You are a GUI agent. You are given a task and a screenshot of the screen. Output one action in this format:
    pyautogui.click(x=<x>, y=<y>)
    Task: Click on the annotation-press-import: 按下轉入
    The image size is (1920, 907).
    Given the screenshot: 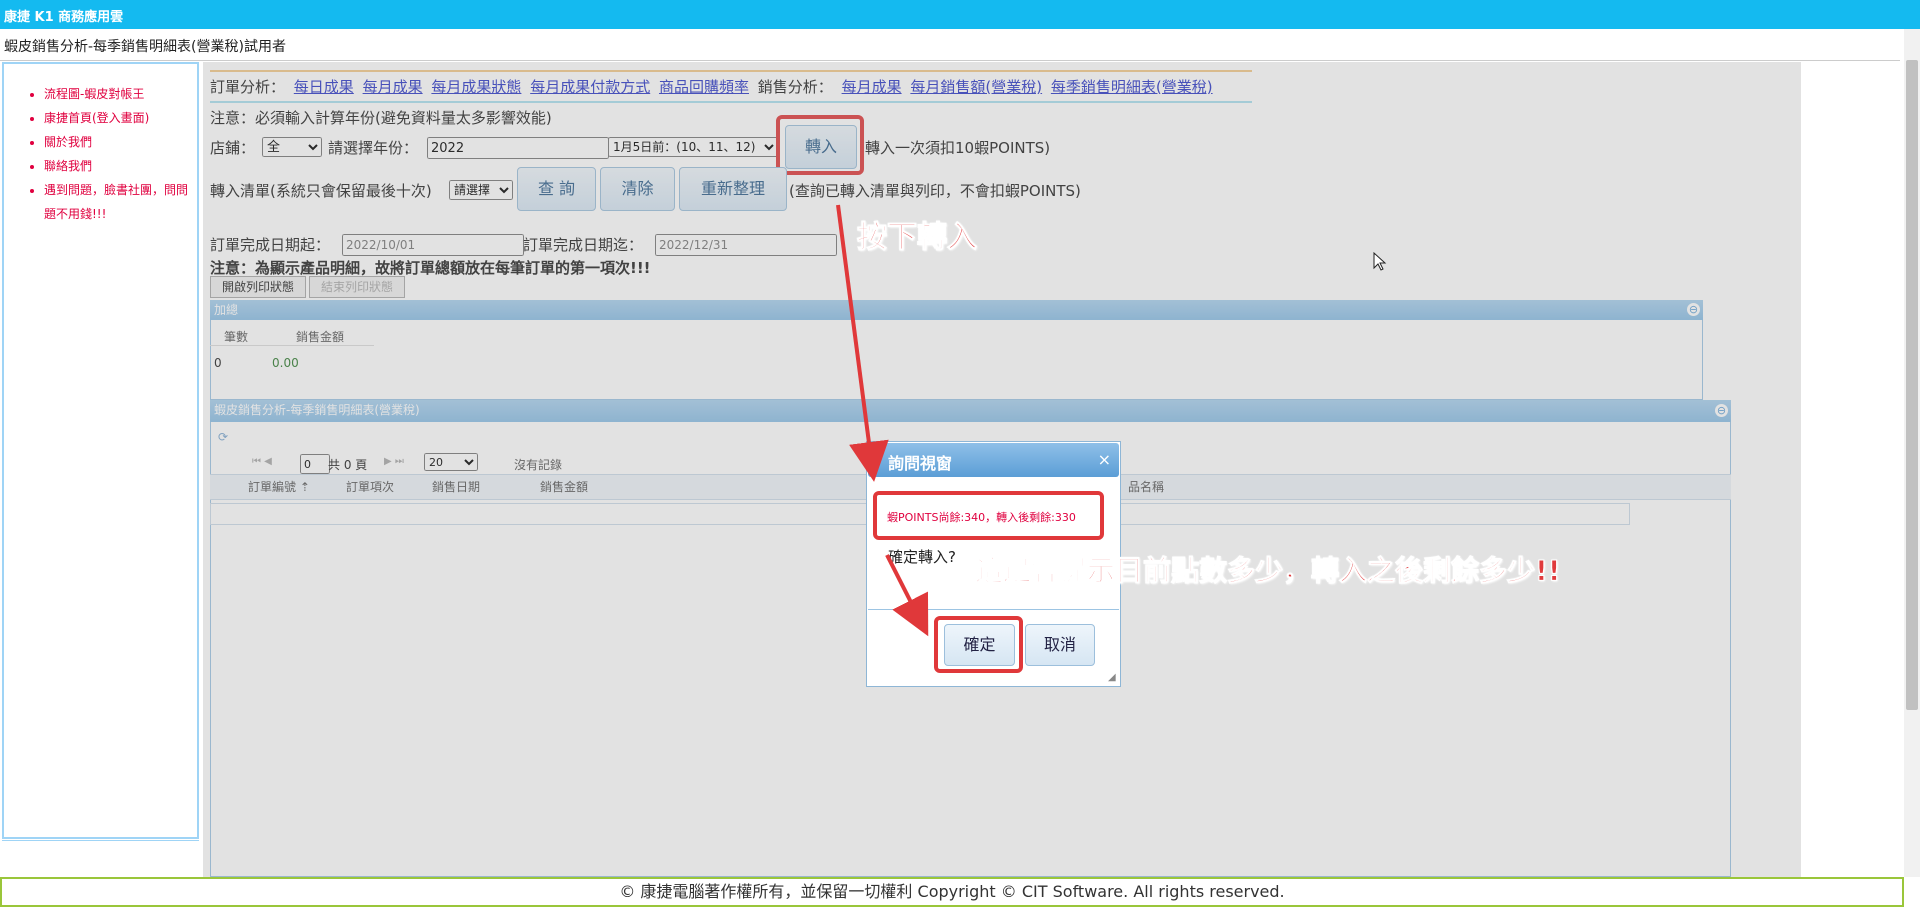 What is the action you would take?
    pyautogui.click(x=917, y=238)
    